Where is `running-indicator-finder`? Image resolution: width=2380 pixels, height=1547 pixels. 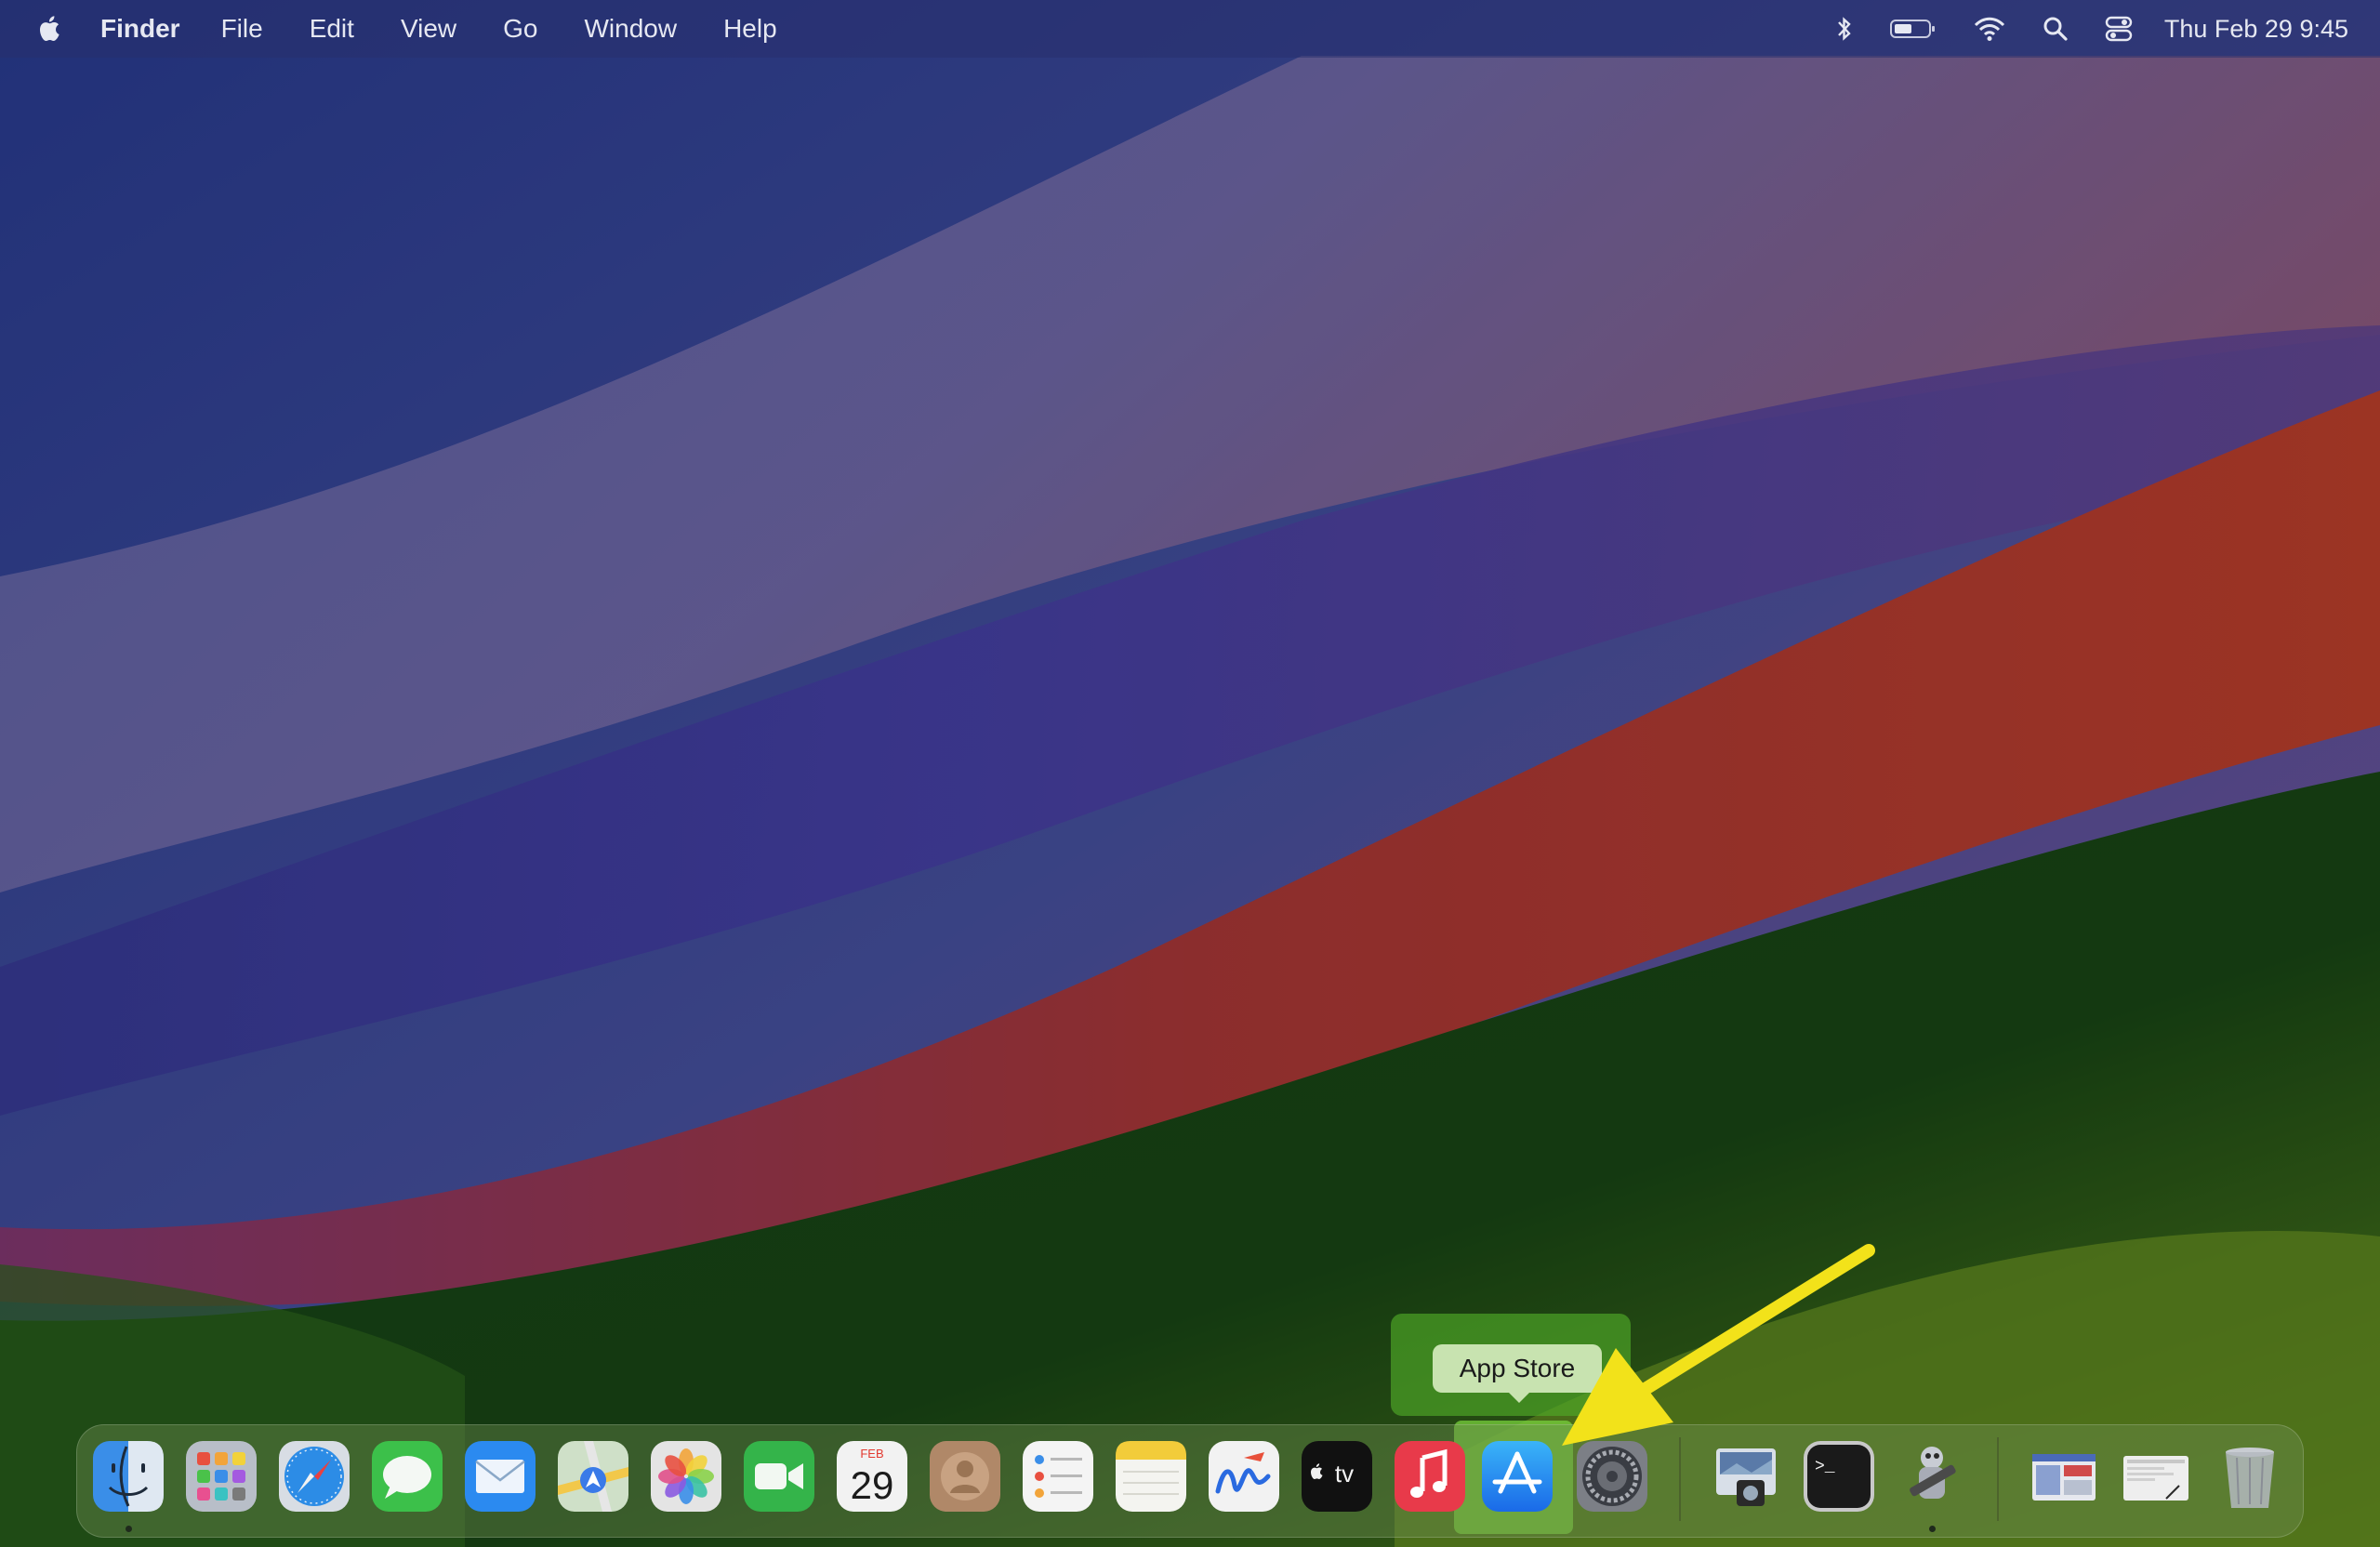
running-indicator-finder is located at coordinates (129, 1529).